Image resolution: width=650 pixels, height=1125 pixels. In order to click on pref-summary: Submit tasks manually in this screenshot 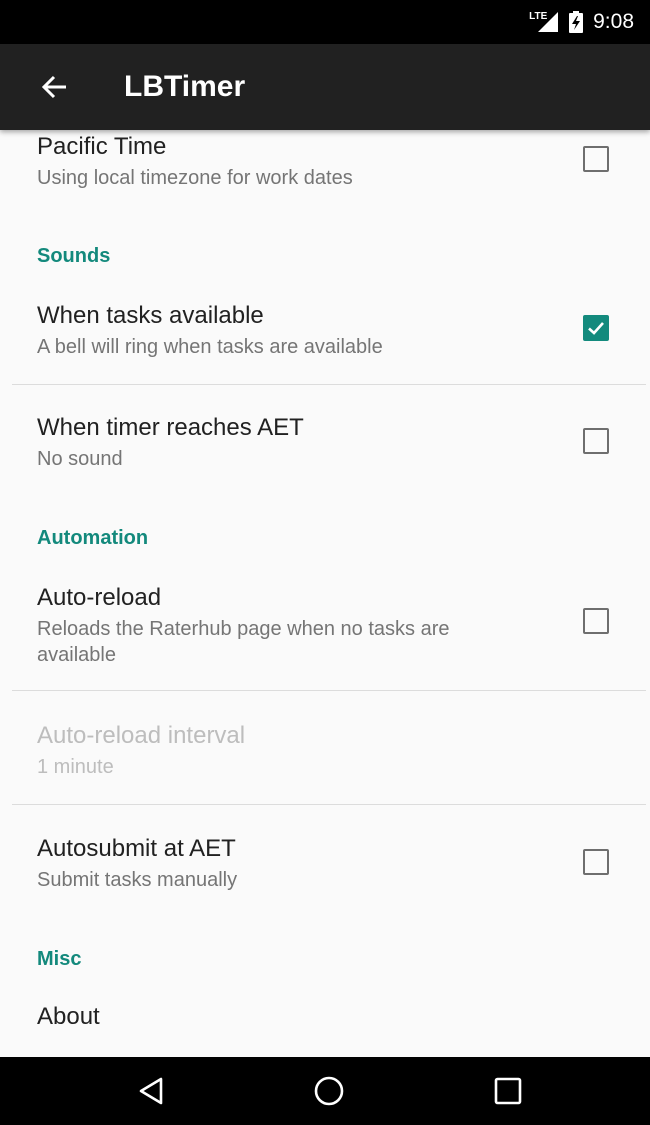, I will do `click(137, 880)`.